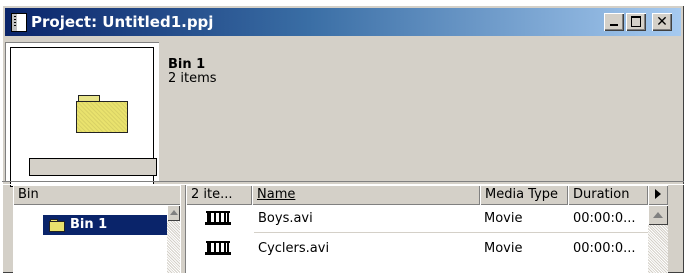 The width and height of the screenshot is (686, 273). Describe the element at coordinates (89, 224) in the screenshot. I see `bin-item-label: Bin 1` at that location.